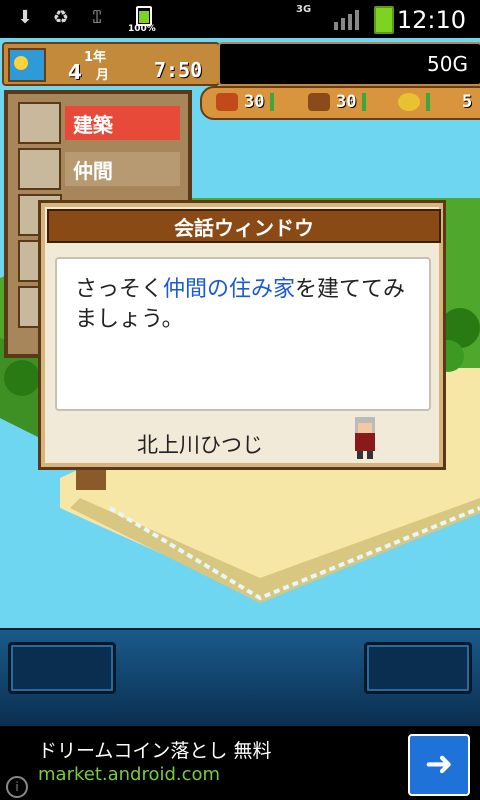 This screenshot has width=480, height=800. I want to click on menu-friends: 仲間, so click(99, 169).